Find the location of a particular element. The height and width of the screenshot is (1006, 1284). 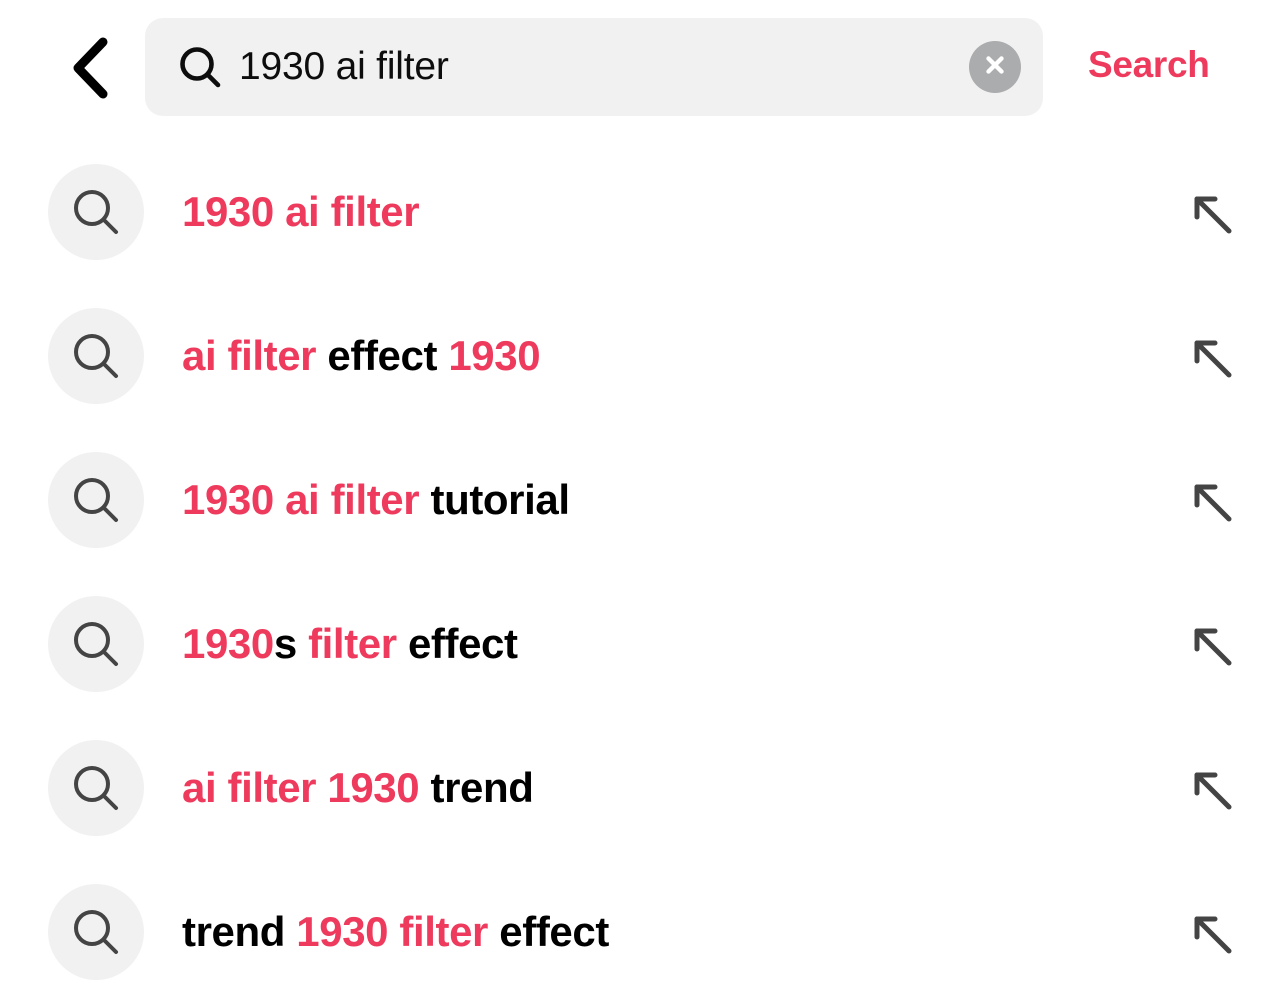

chevron-left-icon is located at coordinates (90, 68).